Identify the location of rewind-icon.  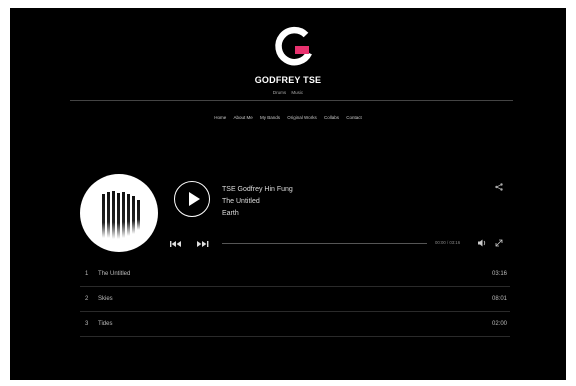
(176, 244).